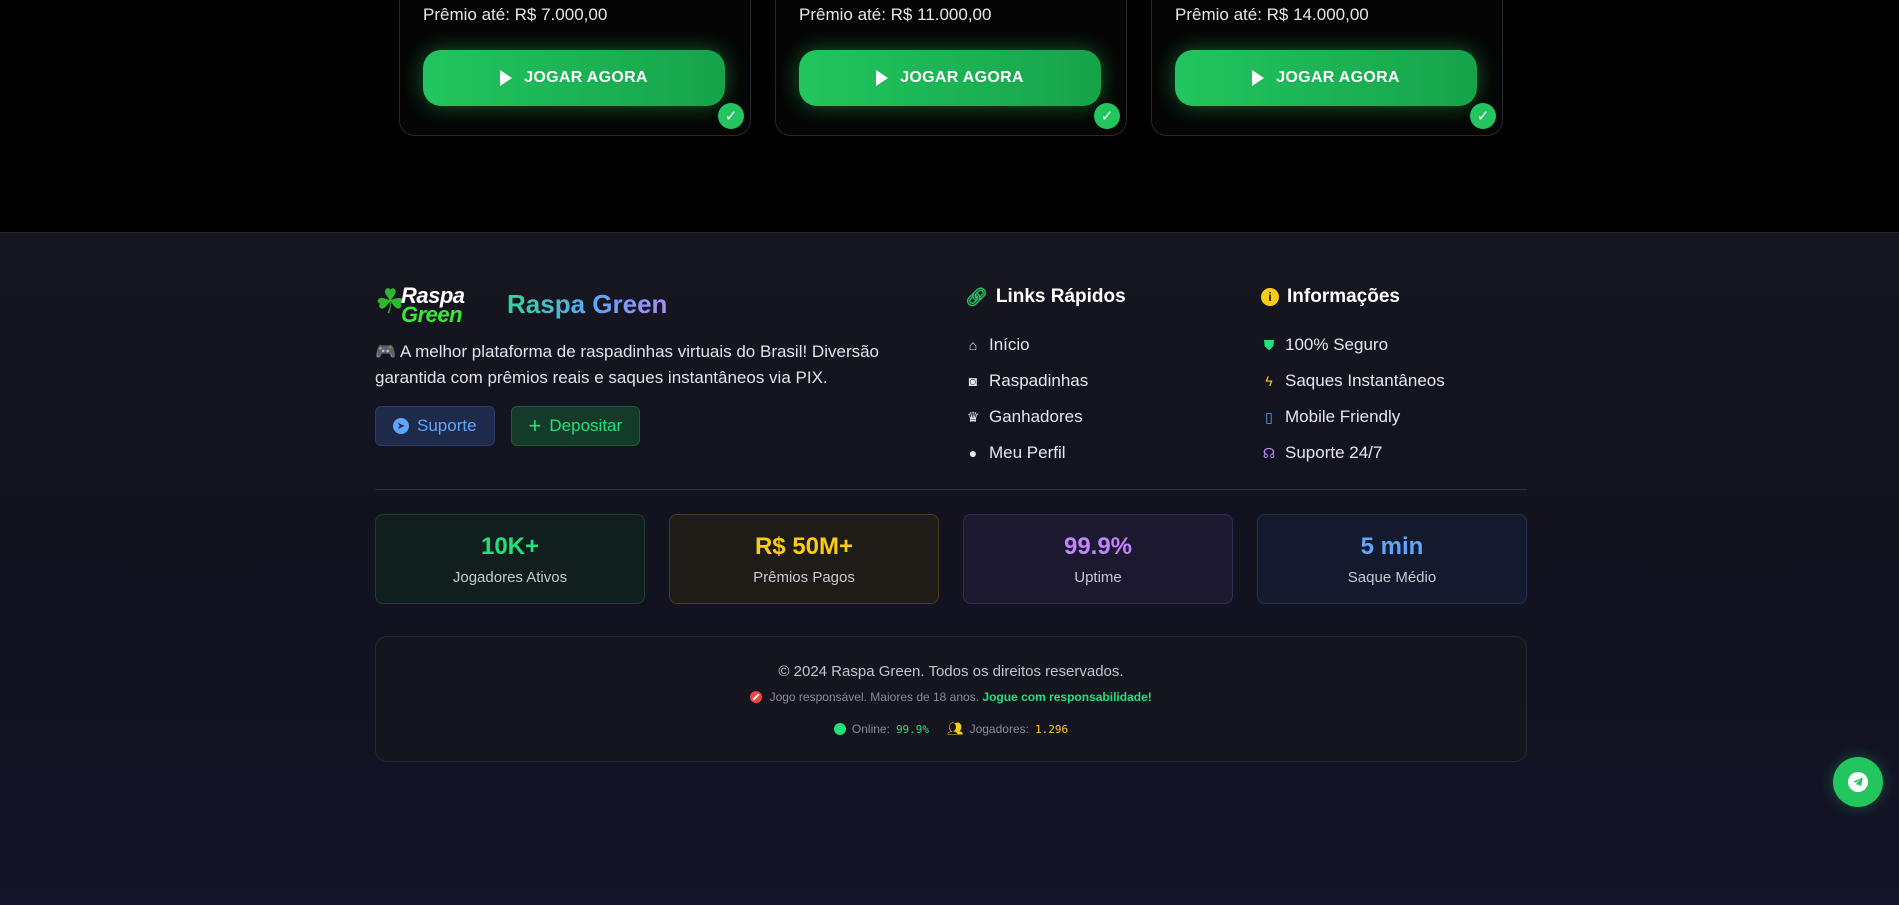 The width and height of the screenshot is (1899, 905). Describe the element at coordinates (432, 314) in the screenshot. I see `logo-text-bottom: Green` at that location.